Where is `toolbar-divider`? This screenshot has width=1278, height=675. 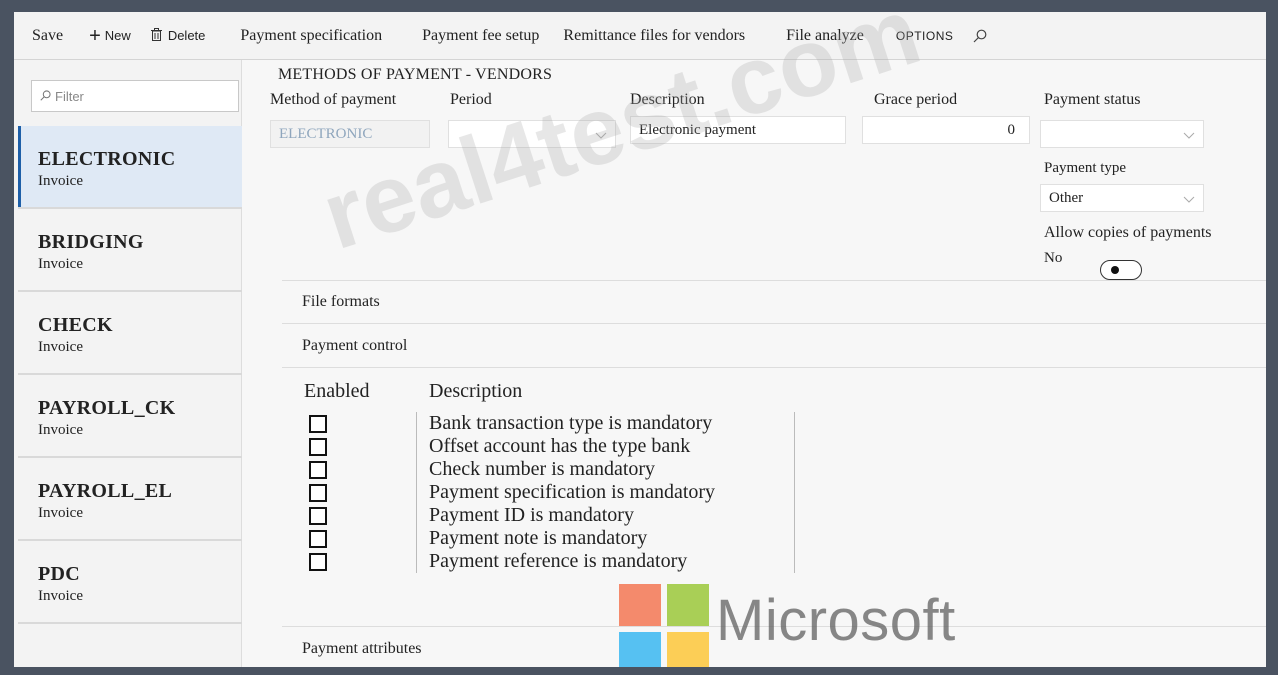 toolbar-divider is located at coordinates (221, 36).